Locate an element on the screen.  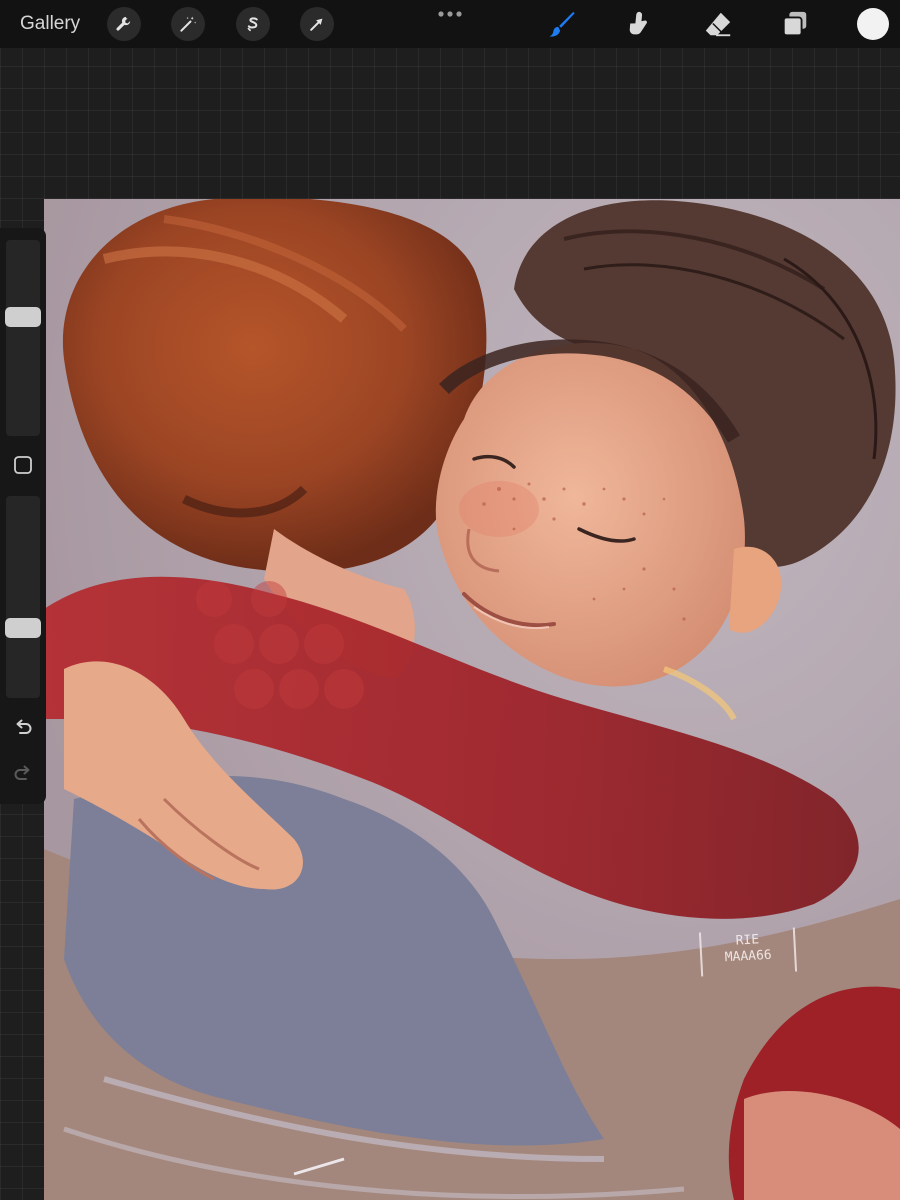
artist-signature: RIE MAAA66 is located at coordinates (748, 952).